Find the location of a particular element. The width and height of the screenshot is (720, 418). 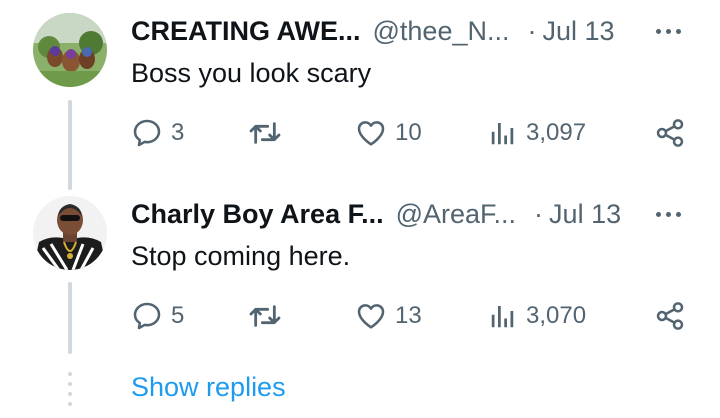

views-count: 3,070 is located at coordinates (556, 315).